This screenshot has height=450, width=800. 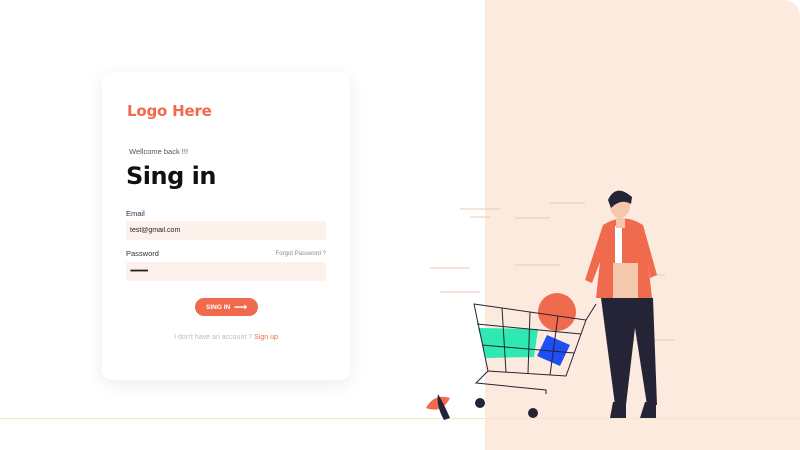 What do you see at coordinates (438, 407) in the screenshot?
I see `plant-icon` at bounding box center [438, 407].